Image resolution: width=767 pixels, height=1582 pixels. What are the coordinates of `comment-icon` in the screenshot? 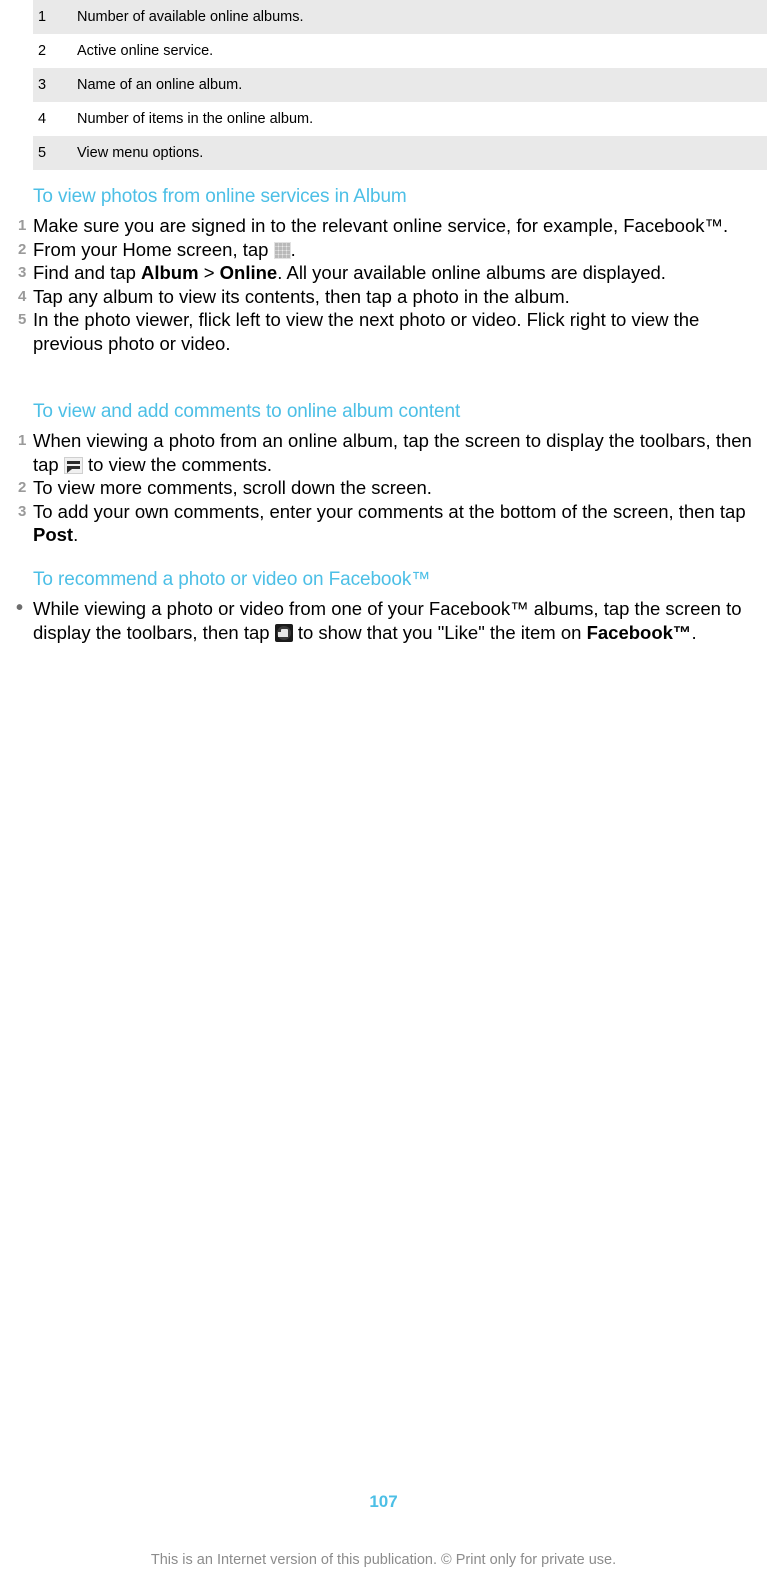 It's located at (73, 465).